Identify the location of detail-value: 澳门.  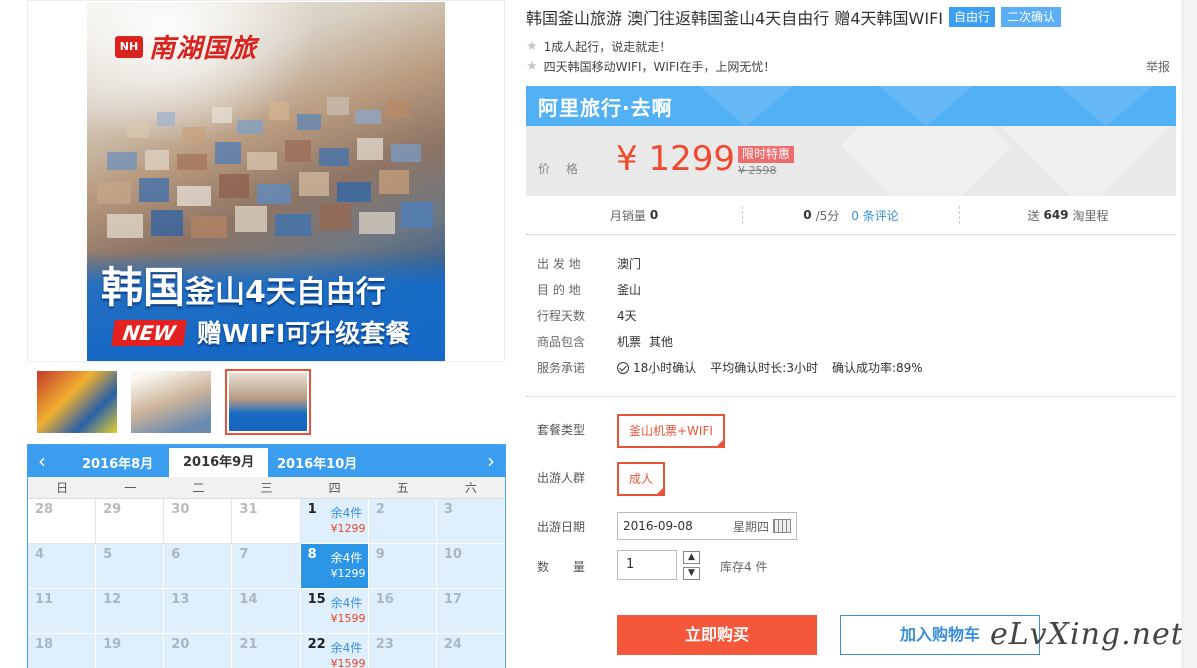
(629, 264).